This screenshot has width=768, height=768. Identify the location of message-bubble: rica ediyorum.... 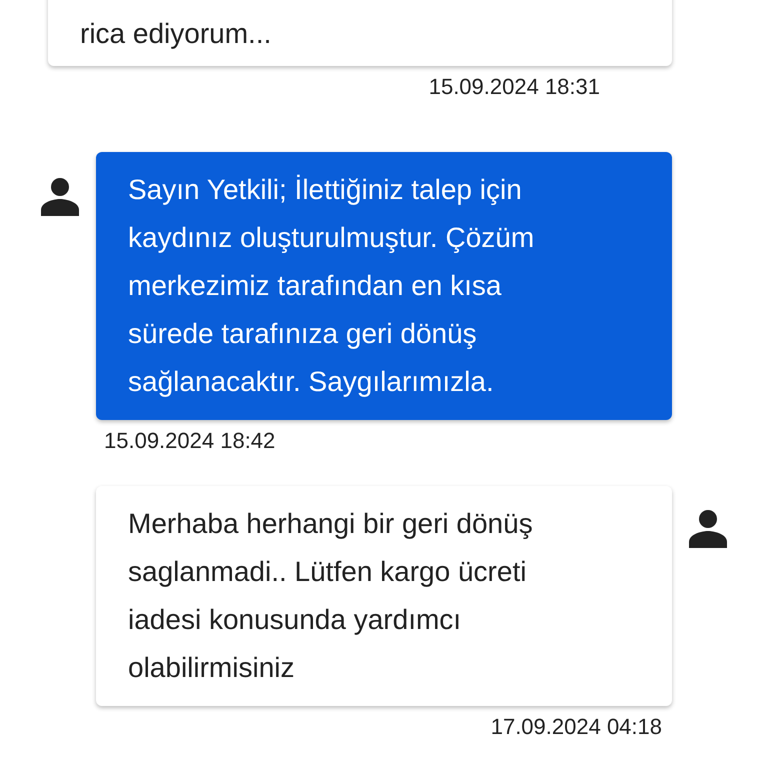
(360, 33).